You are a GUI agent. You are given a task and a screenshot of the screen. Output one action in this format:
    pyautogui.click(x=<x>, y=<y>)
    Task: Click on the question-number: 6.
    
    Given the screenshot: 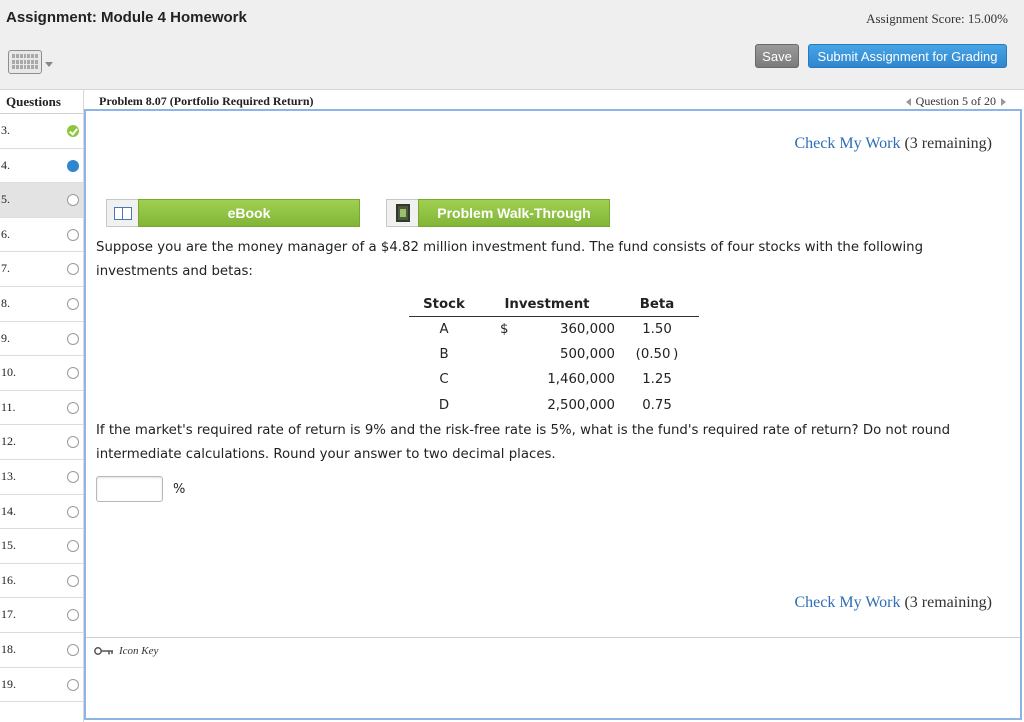 What is the action you would take?
    pyautogui.click(x=5, y=233)
    